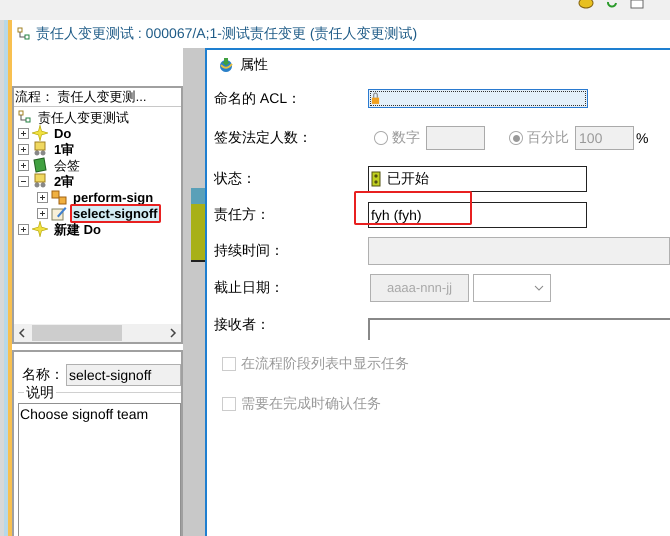 This screenshot has height=536, width=670. What do you see at coordinates (249, 287) in the screenshot?
I see `field-label: 截止日期：` at bounding box center [249, 287].